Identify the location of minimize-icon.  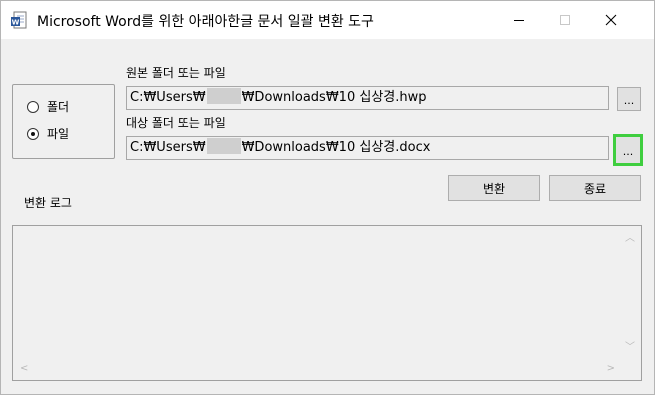
(519, 20).